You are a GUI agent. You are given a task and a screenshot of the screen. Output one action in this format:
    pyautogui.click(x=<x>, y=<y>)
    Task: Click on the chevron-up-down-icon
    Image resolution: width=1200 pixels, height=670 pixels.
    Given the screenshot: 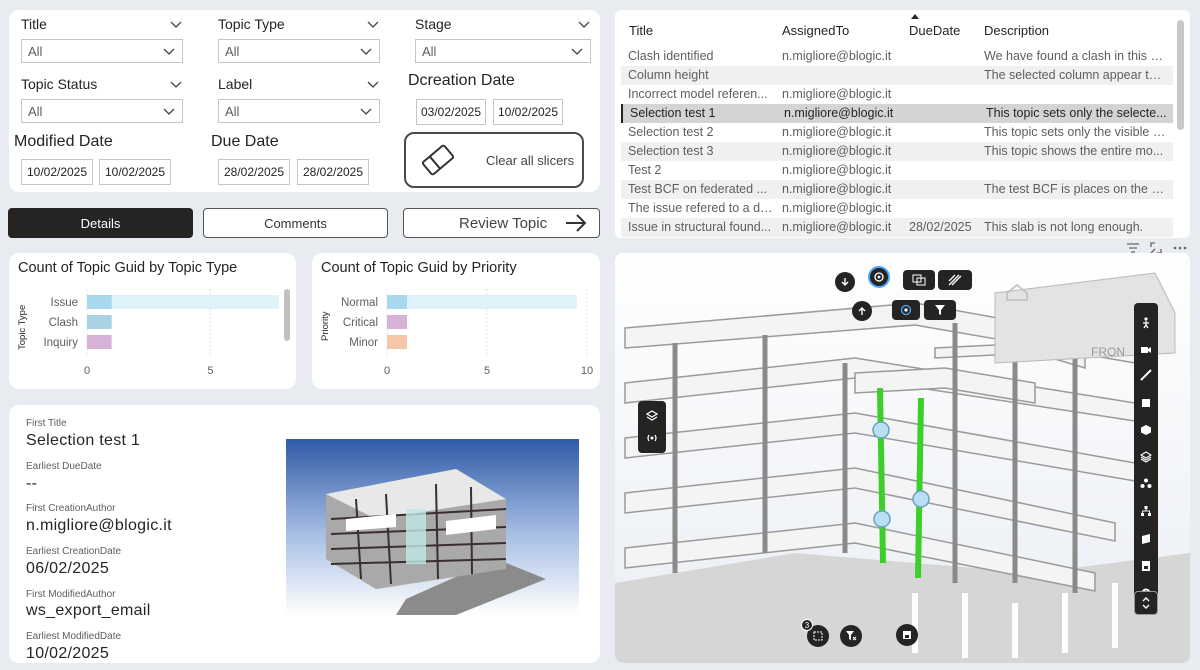 What is the action you would take?
    pyautogui.click(x=1146, y=603)
    